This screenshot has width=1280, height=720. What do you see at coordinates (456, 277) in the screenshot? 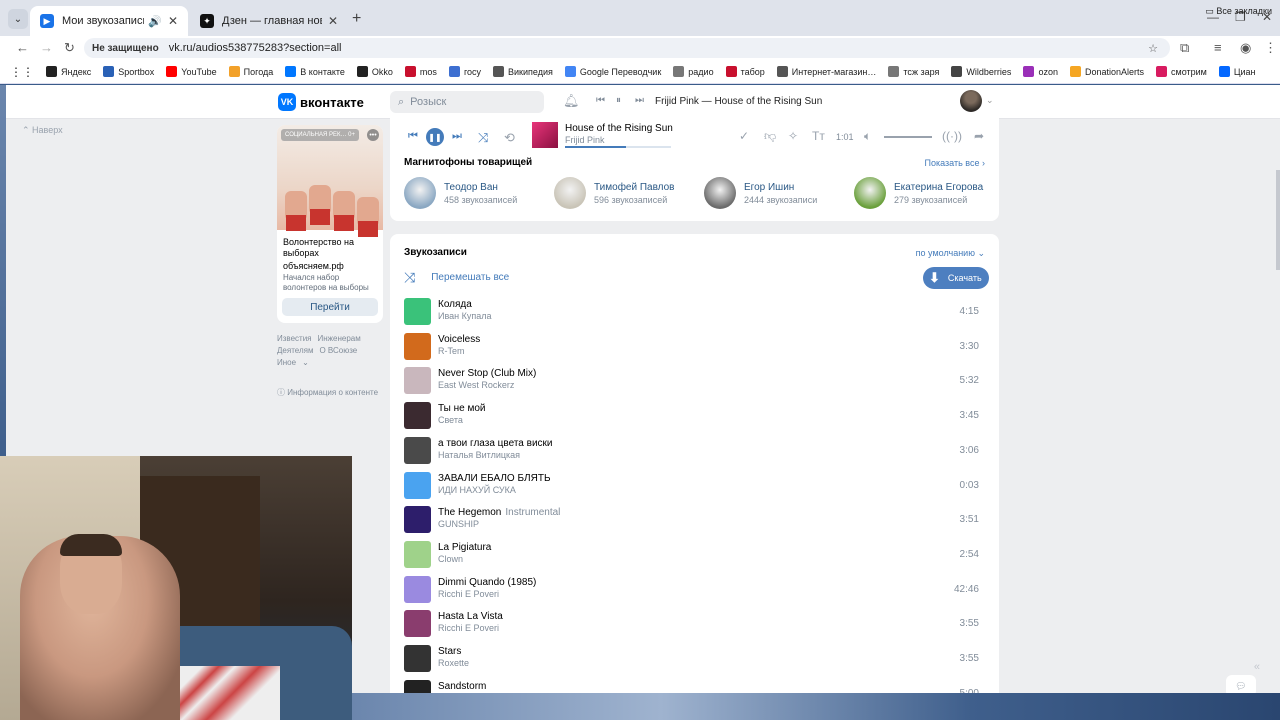
I see `shuffle-all-button: ⤨ Перемешать все` at bounding box center [456, 277].